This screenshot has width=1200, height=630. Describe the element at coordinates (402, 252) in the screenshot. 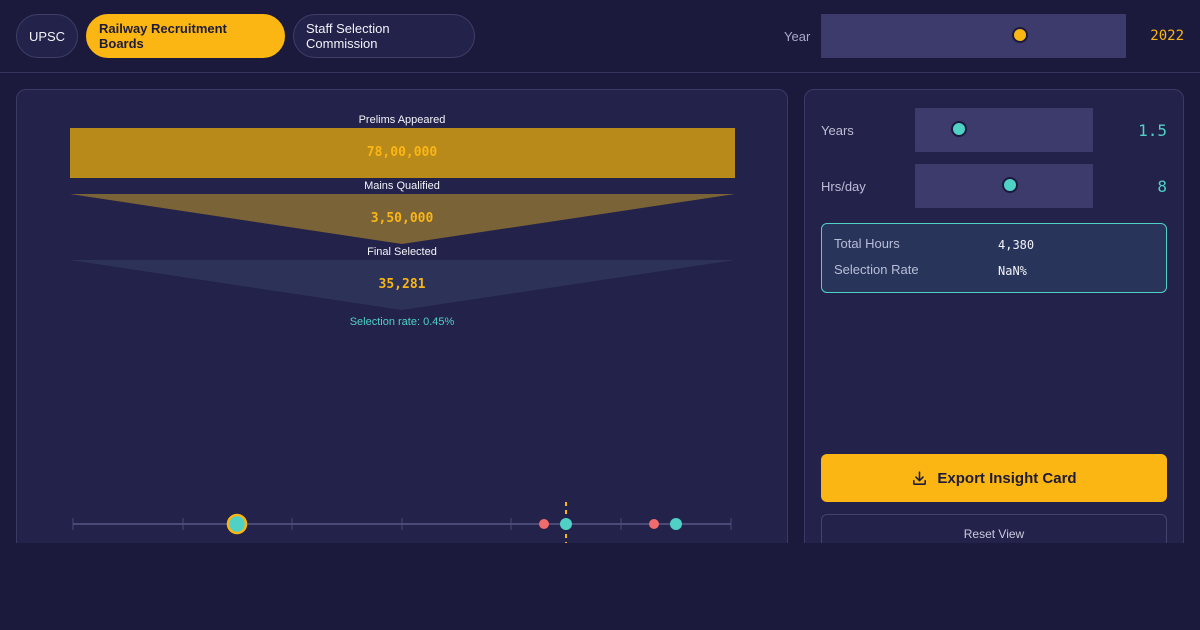

I see `funnel-label-final: Final Selected` at that location.